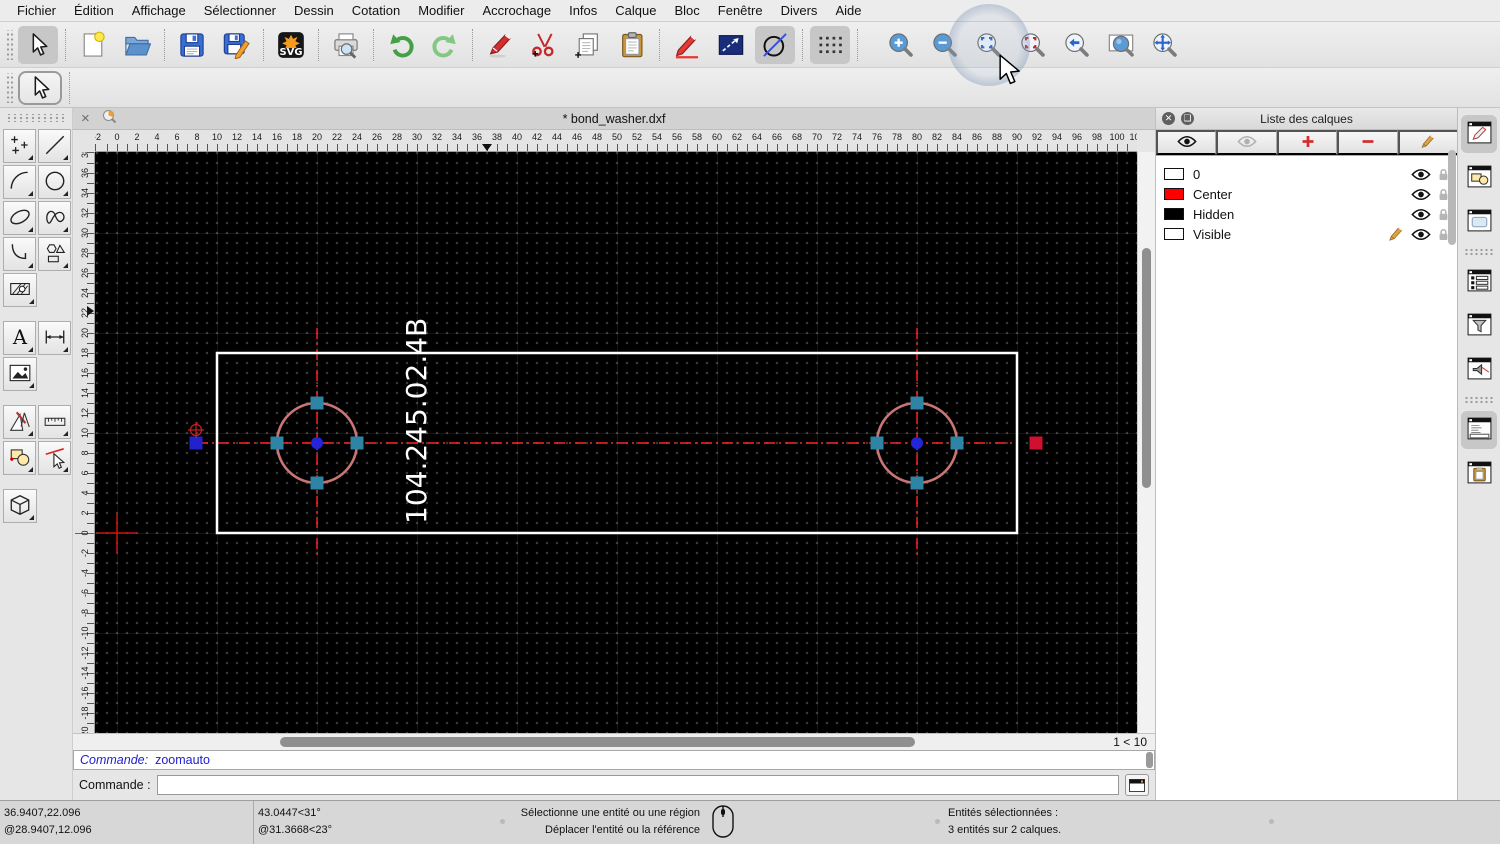 Image resolution: width=1500 pixels, height=844 pixels. What do you see at coordinates (36, 11) in the screenshot?
I see `menu-fichier: Fichier` at bounding box center [36, 11].